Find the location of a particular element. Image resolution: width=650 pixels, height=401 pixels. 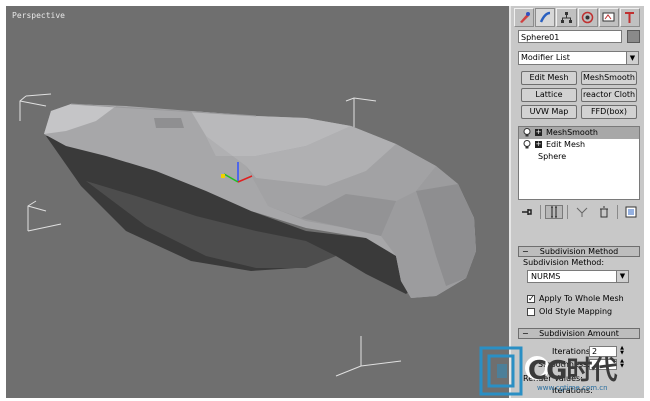

uvw-map-button: UVW Map is located at coordinates (549, 112).